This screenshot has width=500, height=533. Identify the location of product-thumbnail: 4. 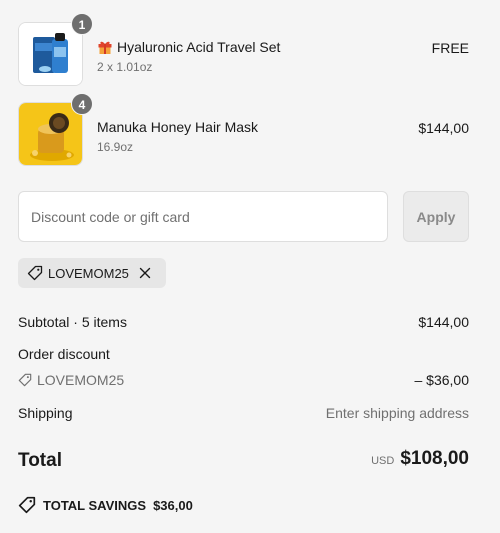
(55, 129).